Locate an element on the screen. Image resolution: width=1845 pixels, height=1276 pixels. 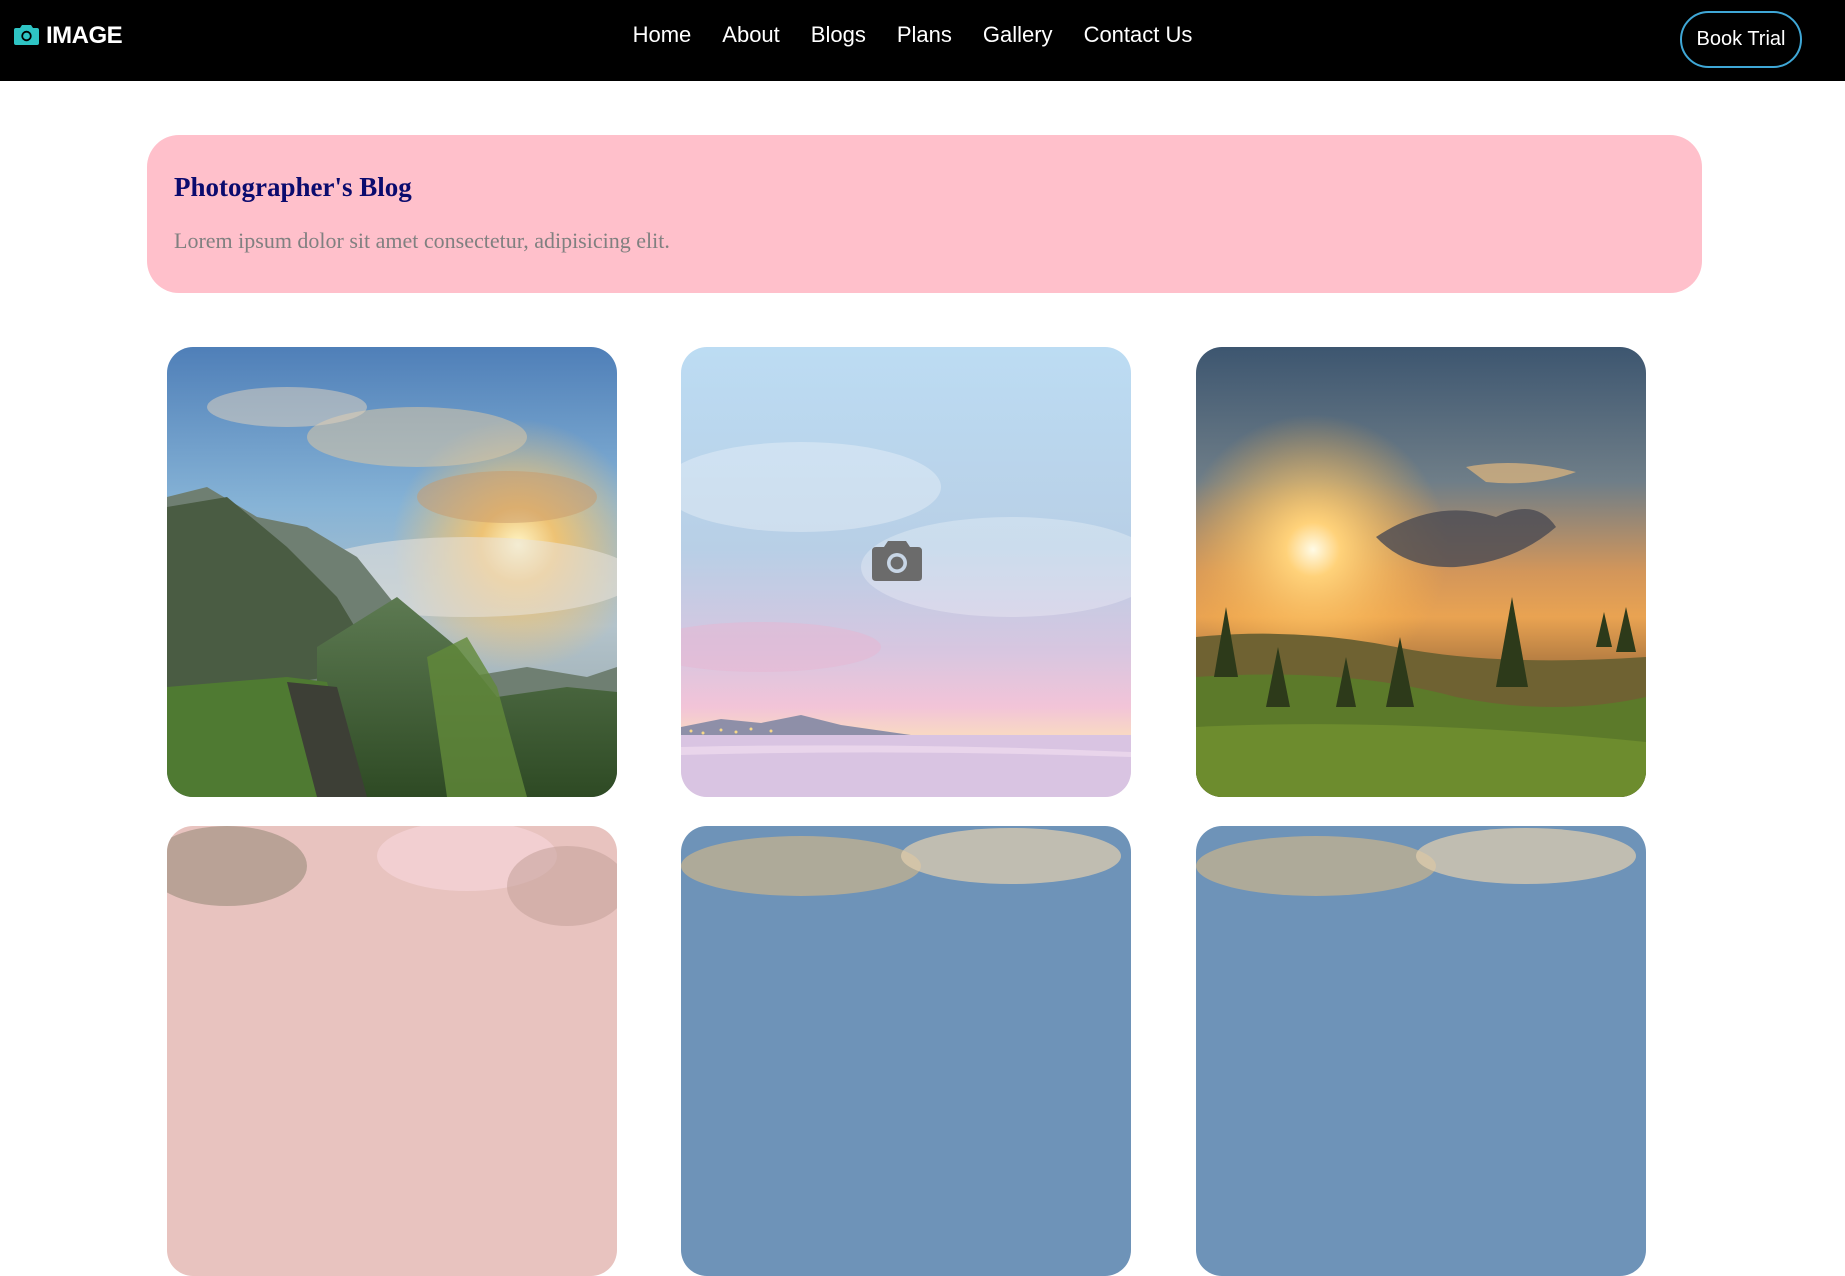
nav-link-home: Home is located at coordinates (662, 35).